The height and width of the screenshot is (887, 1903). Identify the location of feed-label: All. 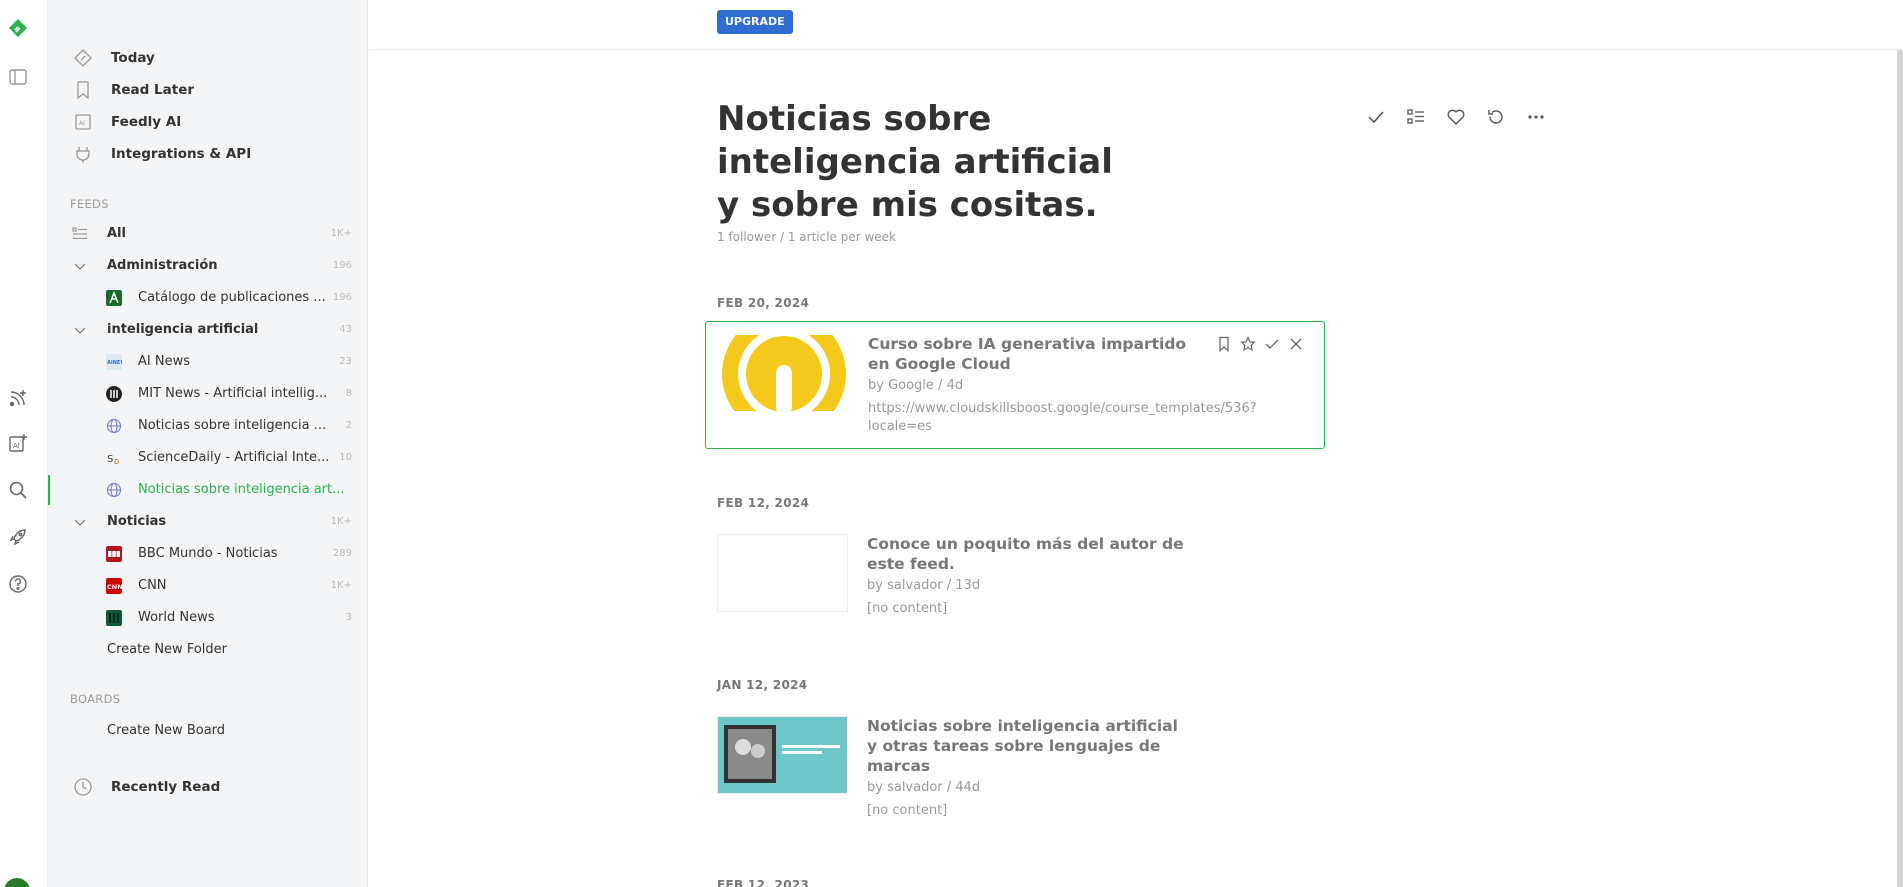
(116, 233).